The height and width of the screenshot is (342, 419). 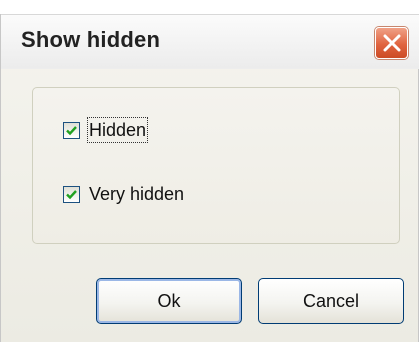 I want to click on close-icon, so click(x=392, y=43).